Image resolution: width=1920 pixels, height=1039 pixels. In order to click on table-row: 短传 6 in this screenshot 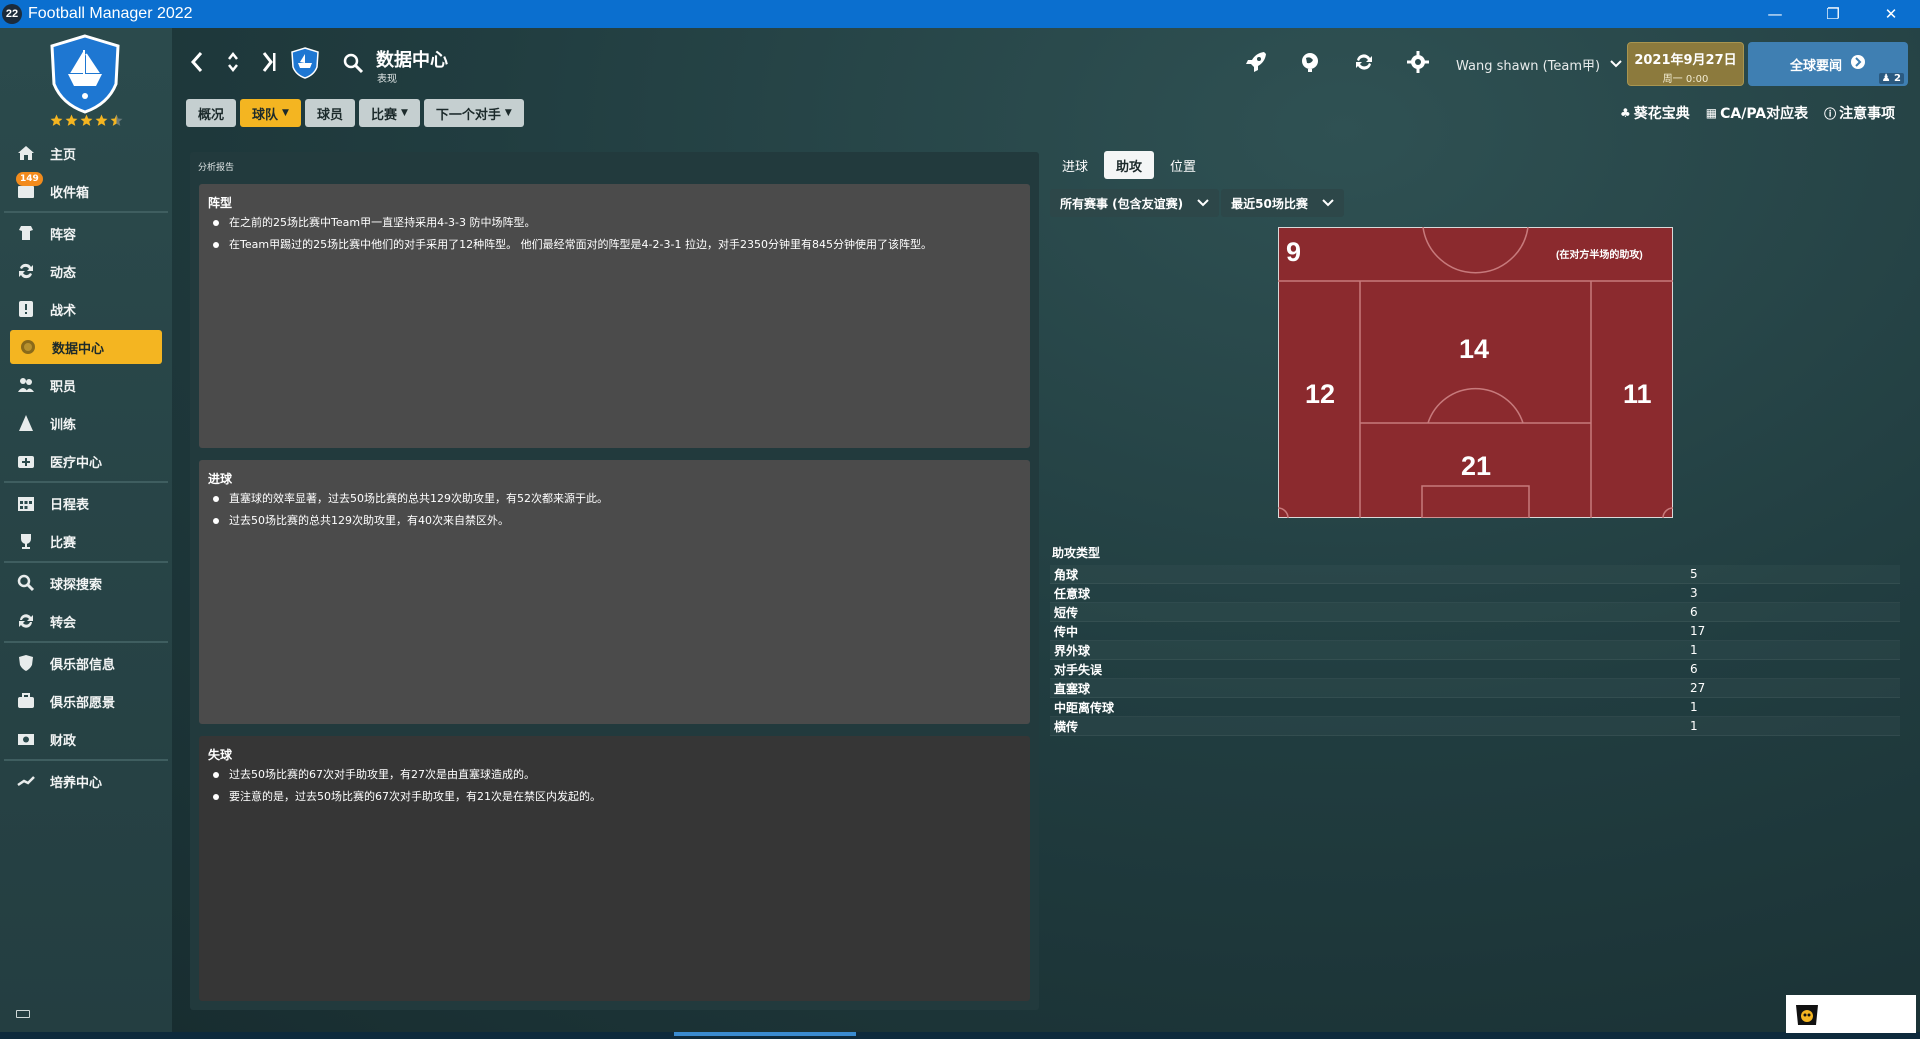, I will do `click(1475, 612)`.